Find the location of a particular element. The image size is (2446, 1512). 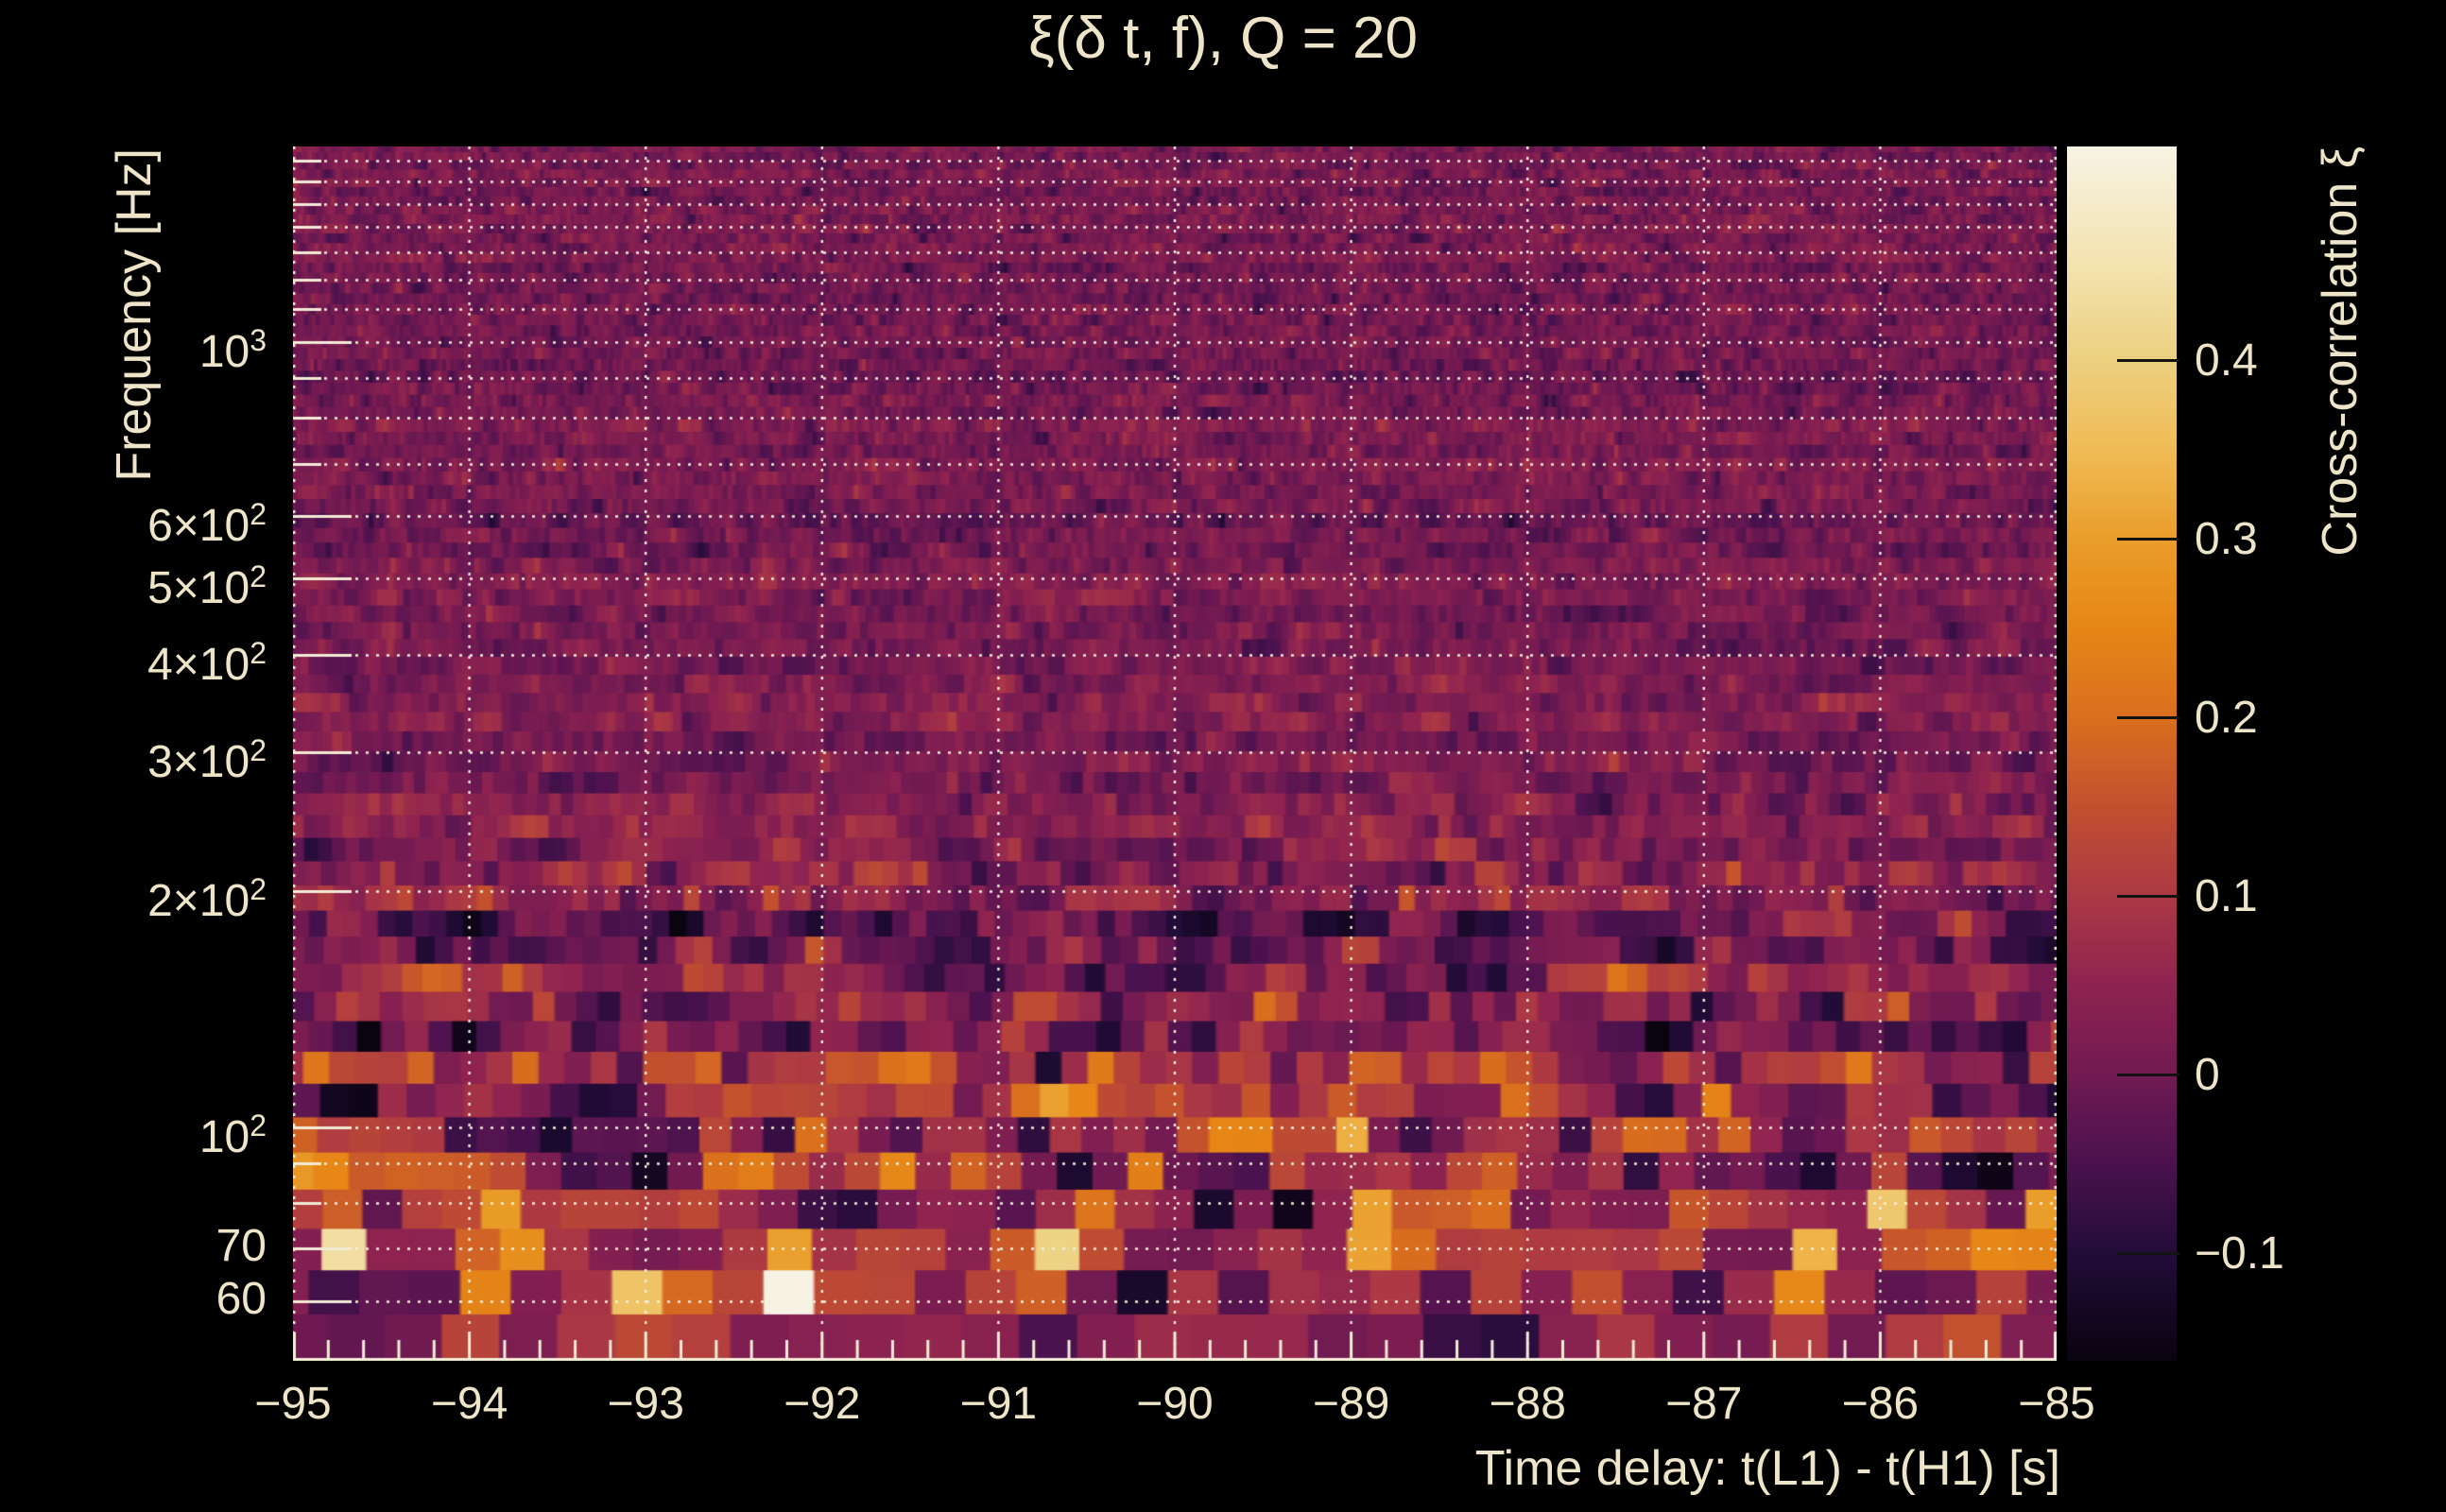

x-tick-label: −89 is located at coordinates (1351, 1404).